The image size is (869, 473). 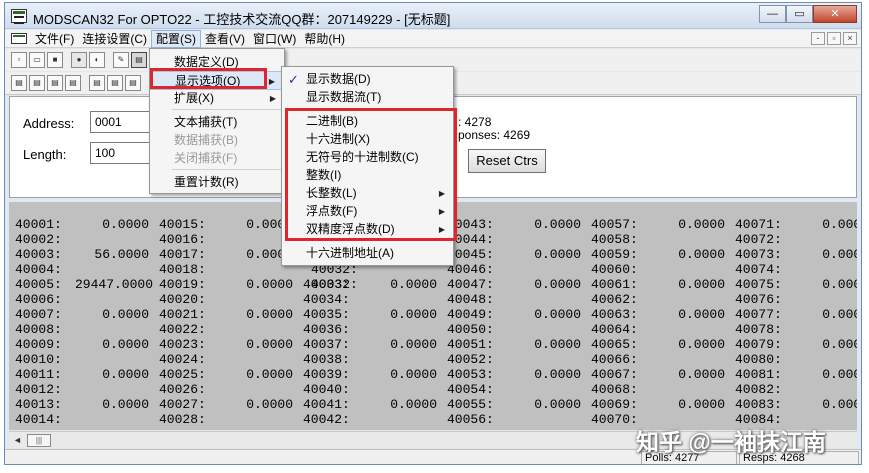 What do you see at coordinates (834, 38) in the screenshot?
I see `child-restore-button: ▫` at bounding box center [834, 38].